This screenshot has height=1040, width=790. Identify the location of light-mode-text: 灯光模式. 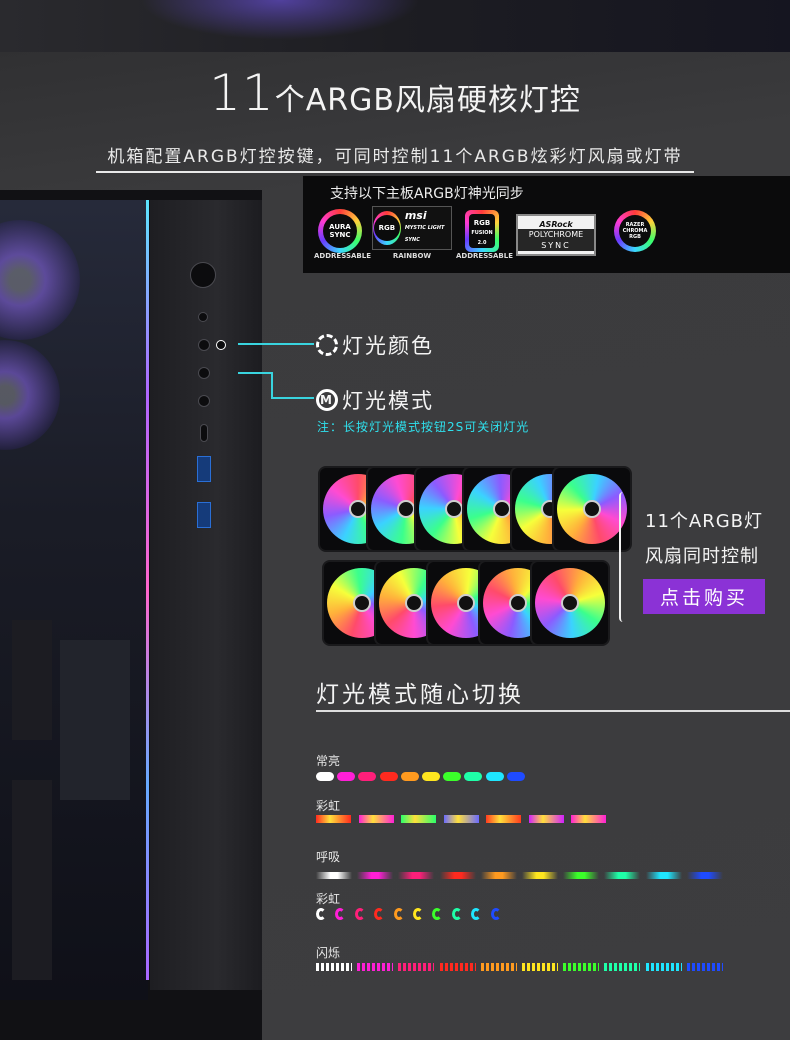
(388, 401).